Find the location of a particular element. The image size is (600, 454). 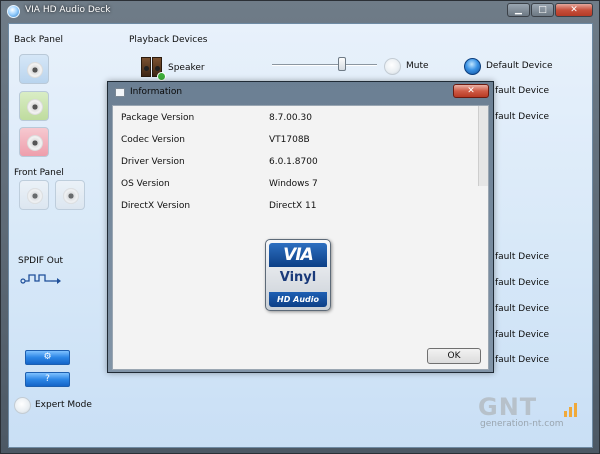

default-device-label-2: fault Device is located at coordinates (522, 91).